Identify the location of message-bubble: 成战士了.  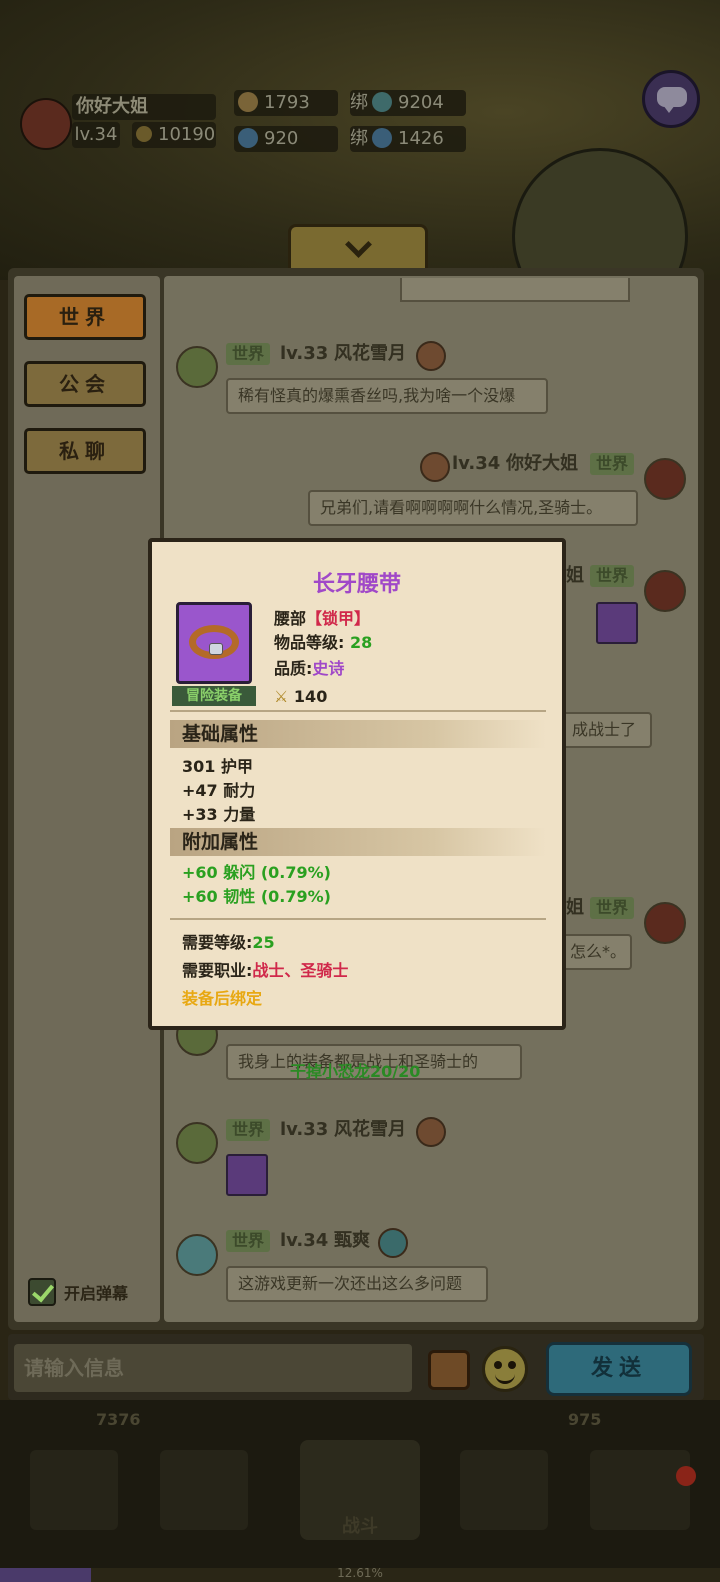
(606, 730).